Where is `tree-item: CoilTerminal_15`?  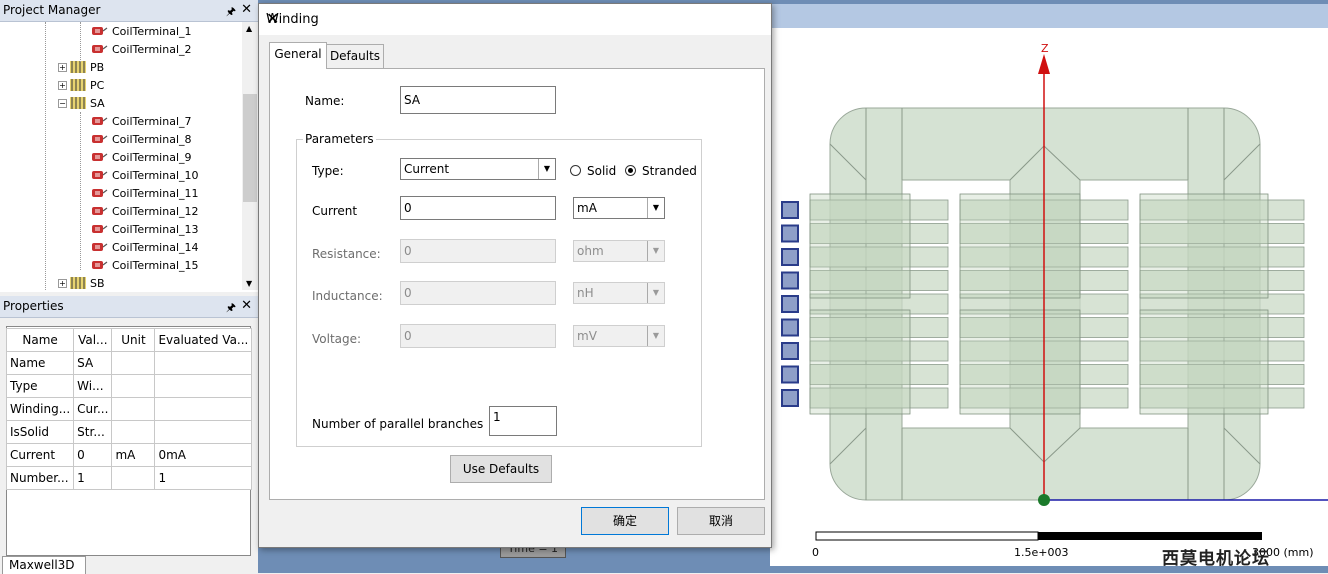
tree-item: CoilTerminal_15 is located at coordinates (145, 266).